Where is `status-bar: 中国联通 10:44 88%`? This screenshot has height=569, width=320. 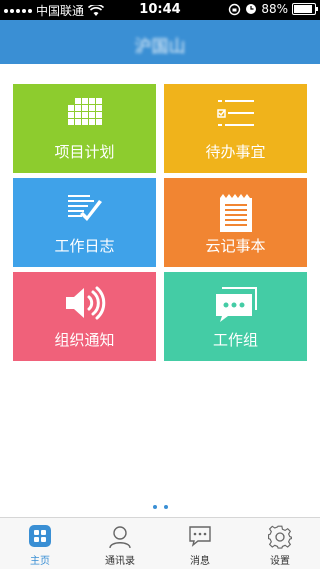
status-bar: 中国联通 10:44 88% is located at coordinates (160, 10).